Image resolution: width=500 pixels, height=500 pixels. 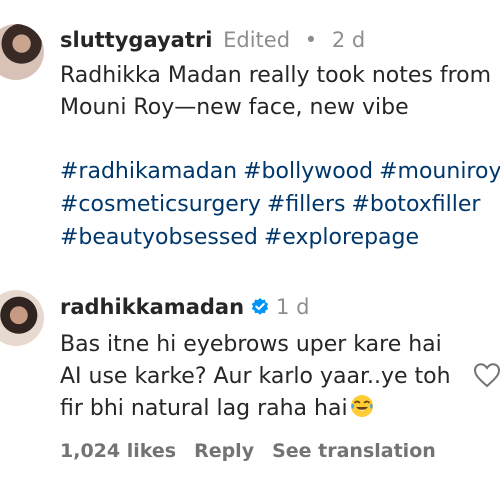 What do you see at coordinates (306, 204) in the screenshot?
I see `hashtag-link: #fillers` at bounding box center [306, 204].